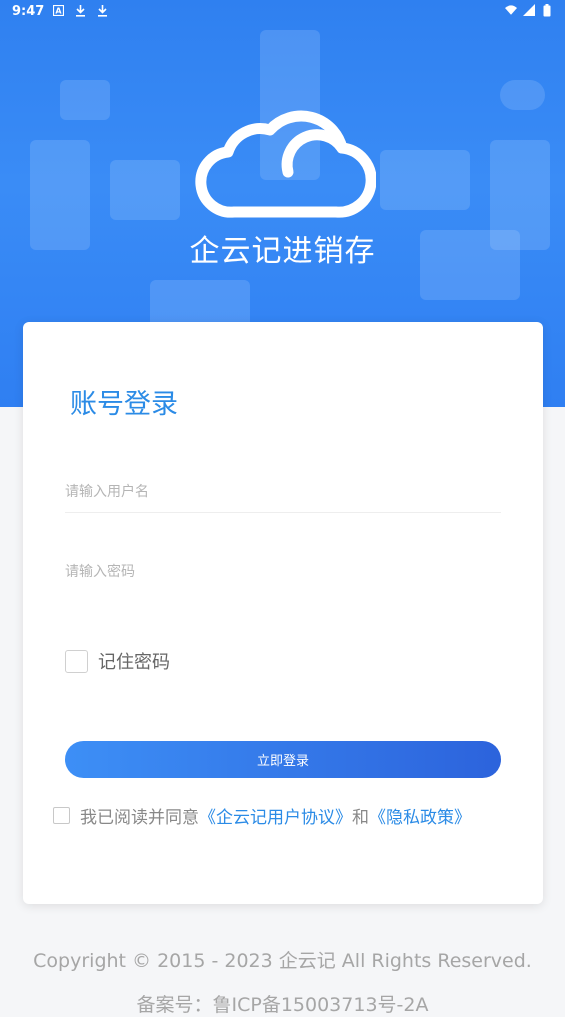 This screenshot has height=1017, width=565. What do you see at coordinates (28, 11) in the screenshot?
I see `status-time: 9:47` at bounding box center [28, 11].